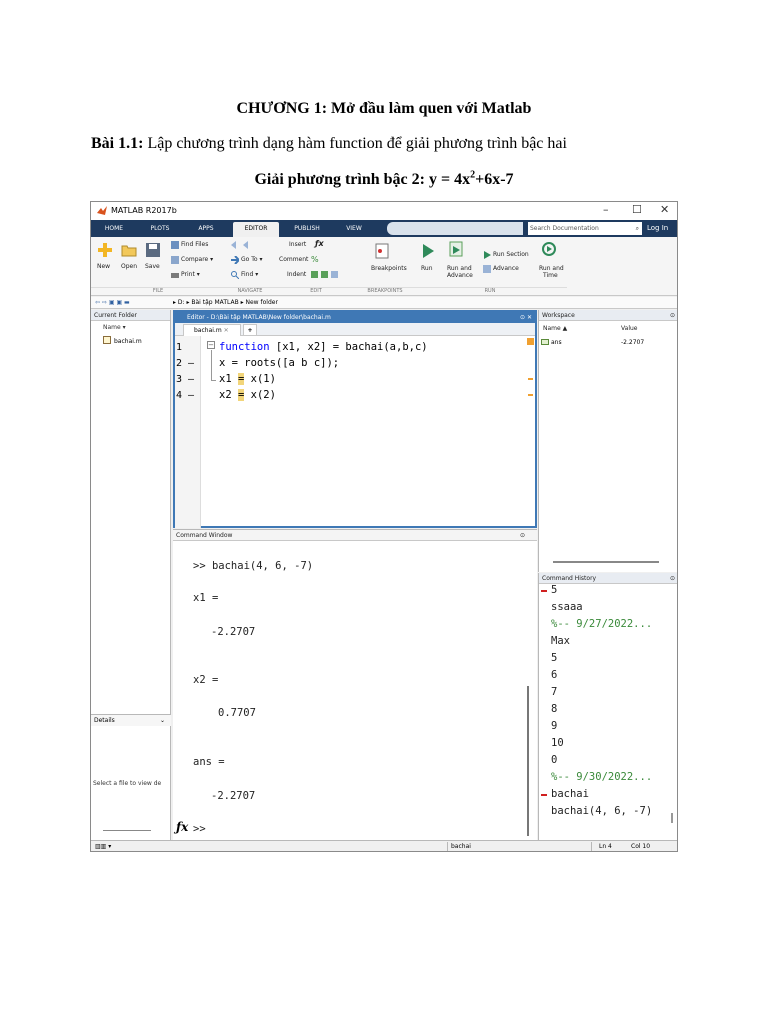 This screenshot has width=768, height=1024. Describe the element at coordinates (319, 243) in the screenshot. I see `fx-insert-icon: ƒx` at that location.